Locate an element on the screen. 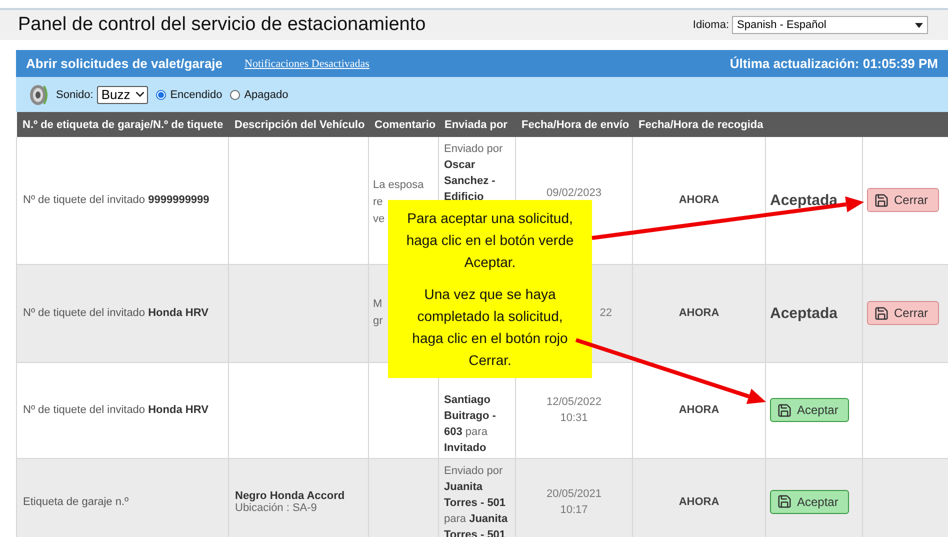 The height and width of the screenshot is (537, 948). comment-text: M is located at coordinates (377, 304).